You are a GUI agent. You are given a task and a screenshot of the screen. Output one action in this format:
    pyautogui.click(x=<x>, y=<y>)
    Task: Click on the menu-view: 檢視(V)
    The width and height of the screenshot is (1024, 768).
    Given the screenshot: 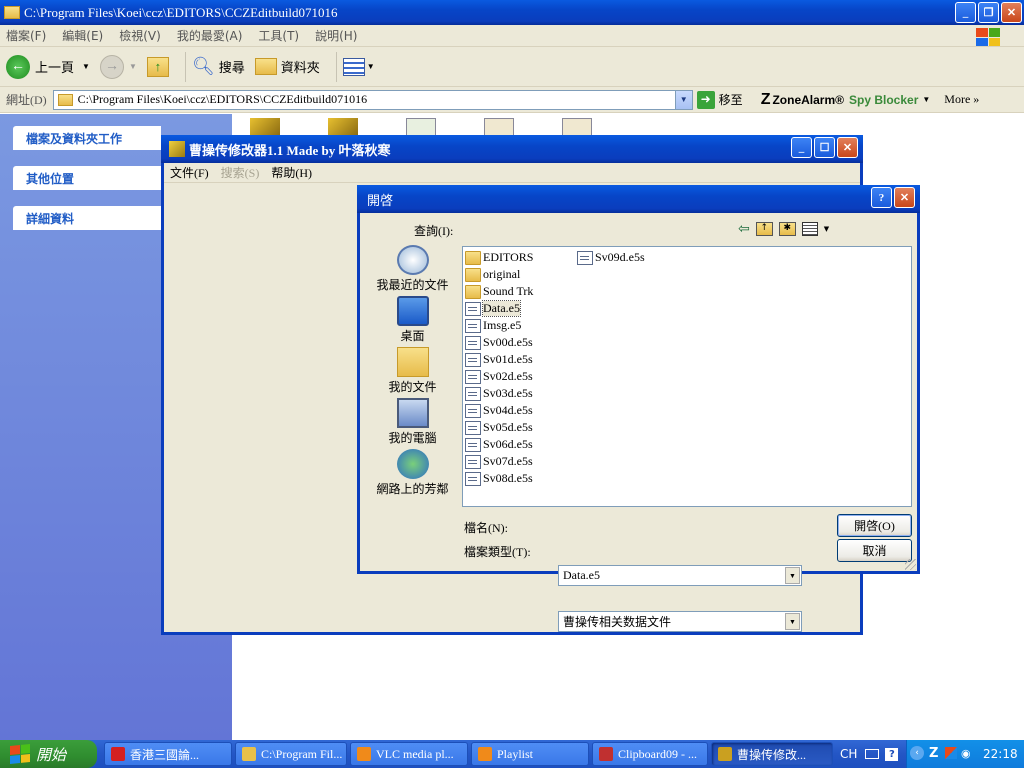 What is the action you would take?
    pyautogui.click(x=140, y=35)
    